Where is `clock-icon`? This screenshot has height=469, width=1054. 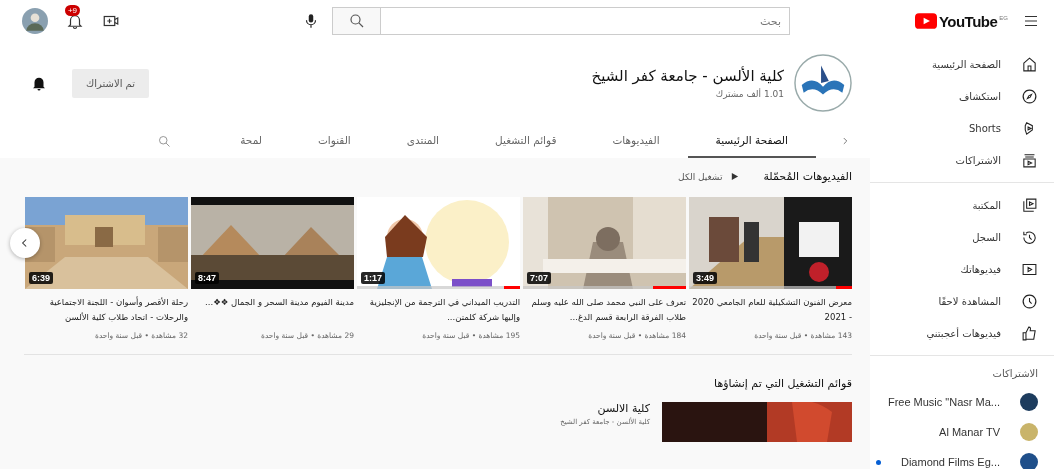 clock-icon is located at coordinates (1029, 301).